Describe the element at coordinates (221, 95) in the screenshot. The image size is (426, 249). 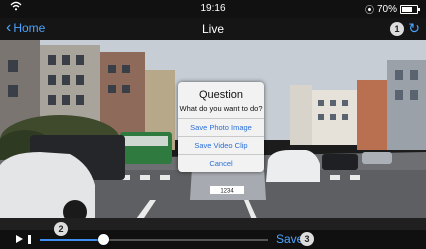
I see `dialog-title: Question` at that location.